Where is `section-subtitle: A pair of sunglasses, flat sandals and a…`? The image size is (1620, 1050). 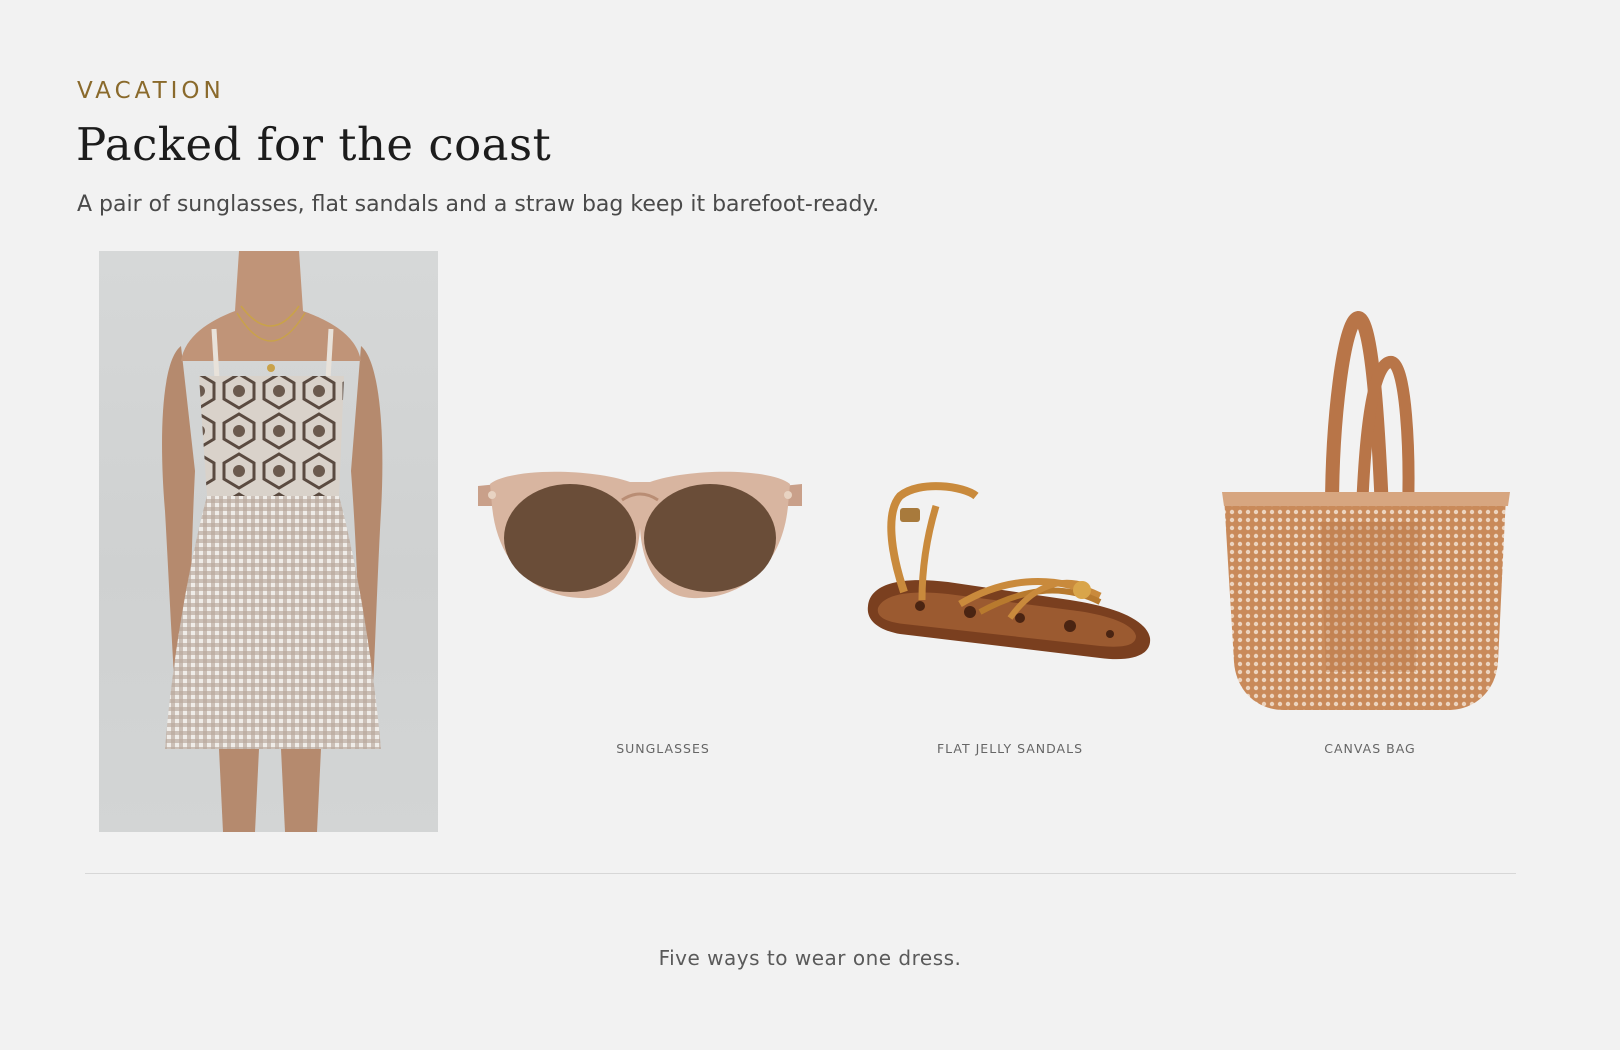
section-subtitle: A pair of sunglasses, flat sandals and a… is located at coordinates (478, 204).